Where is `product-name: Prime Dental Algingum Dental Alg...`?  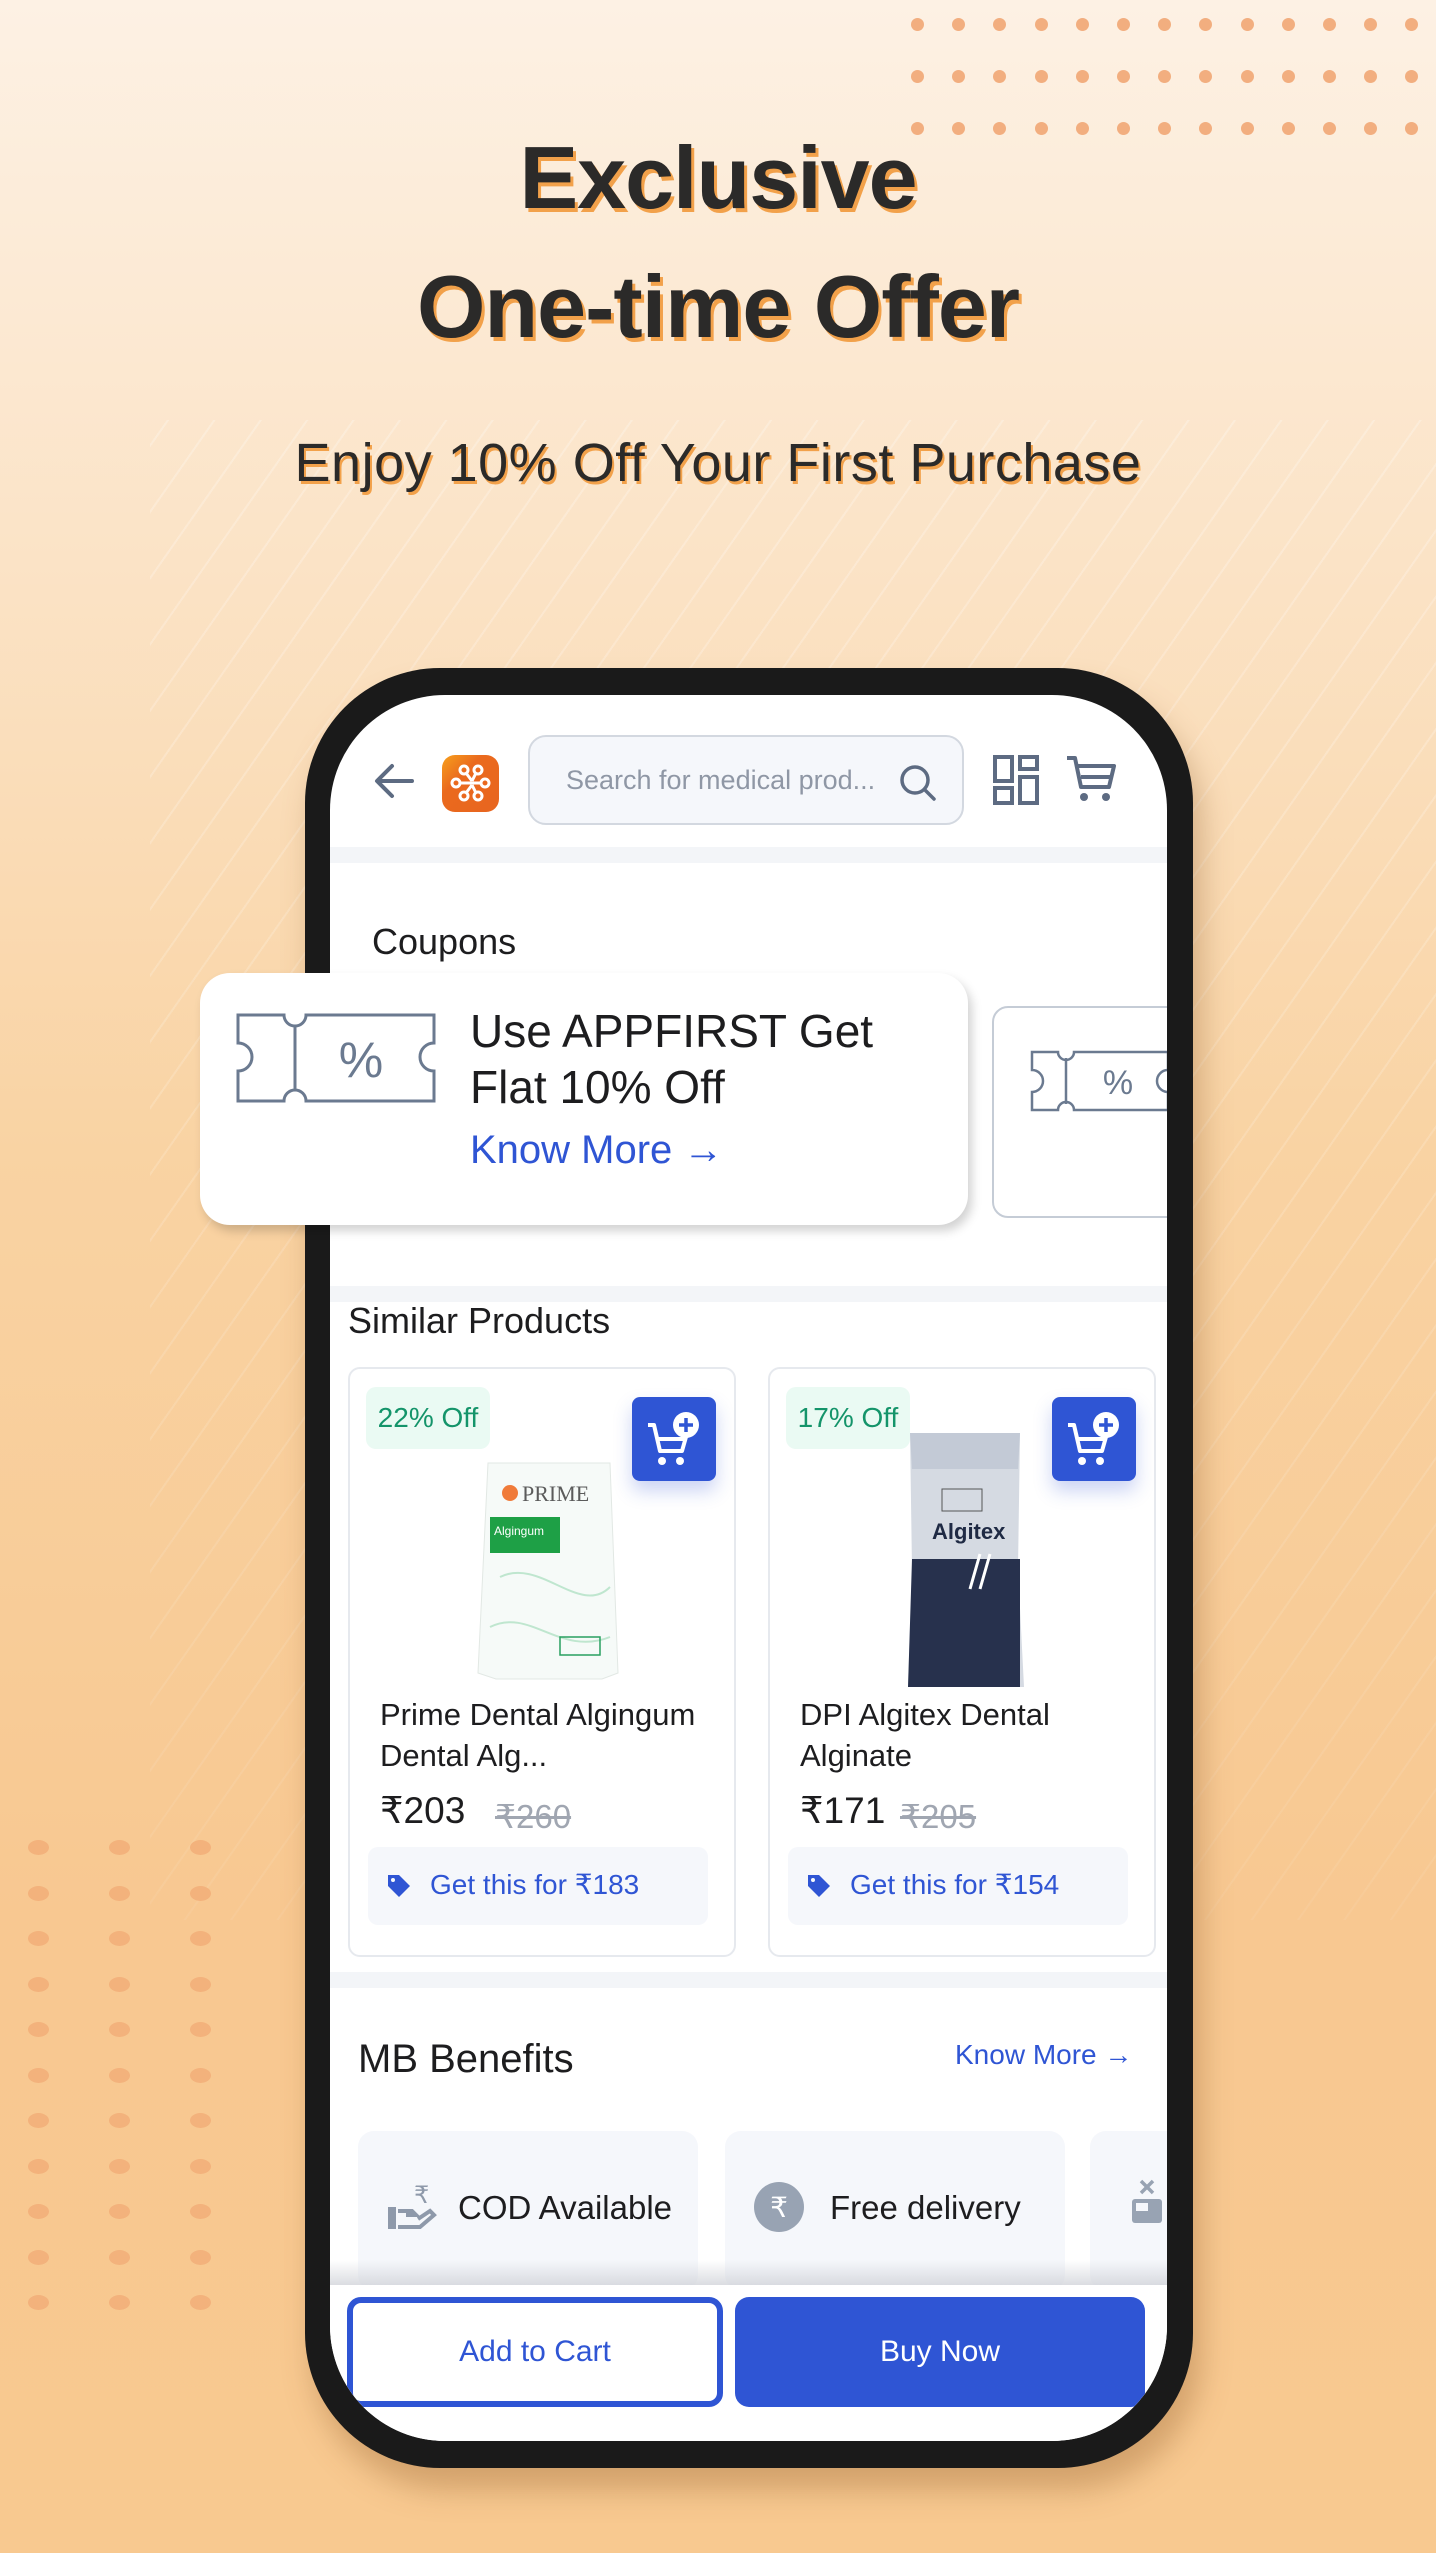
product-name: Prime Dental Algingum Dental Alg... is located at coordinates (550, 1735).